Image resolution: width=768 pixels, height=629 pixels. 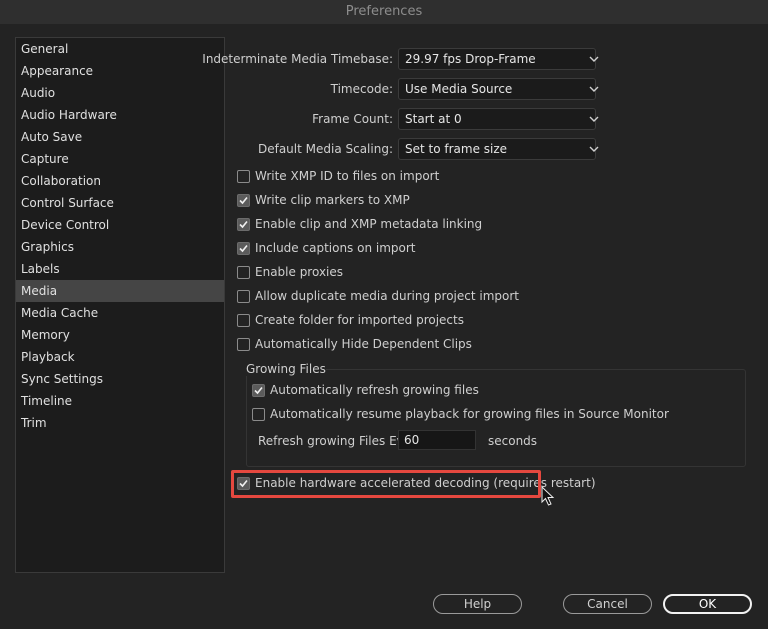 I want to click on refresh-interval-input: 60, so click(x=437, y=440).